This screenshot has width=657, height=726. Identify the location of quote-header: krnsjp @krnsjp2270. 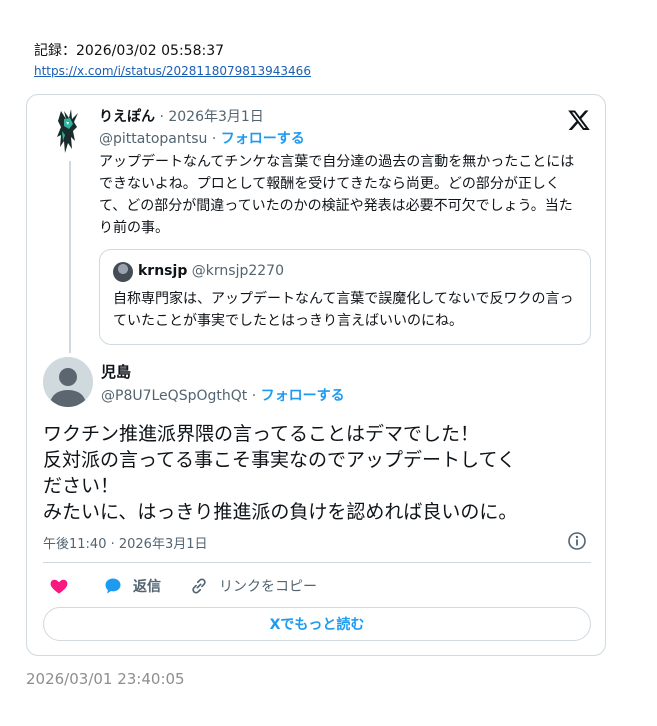
(211, 271).